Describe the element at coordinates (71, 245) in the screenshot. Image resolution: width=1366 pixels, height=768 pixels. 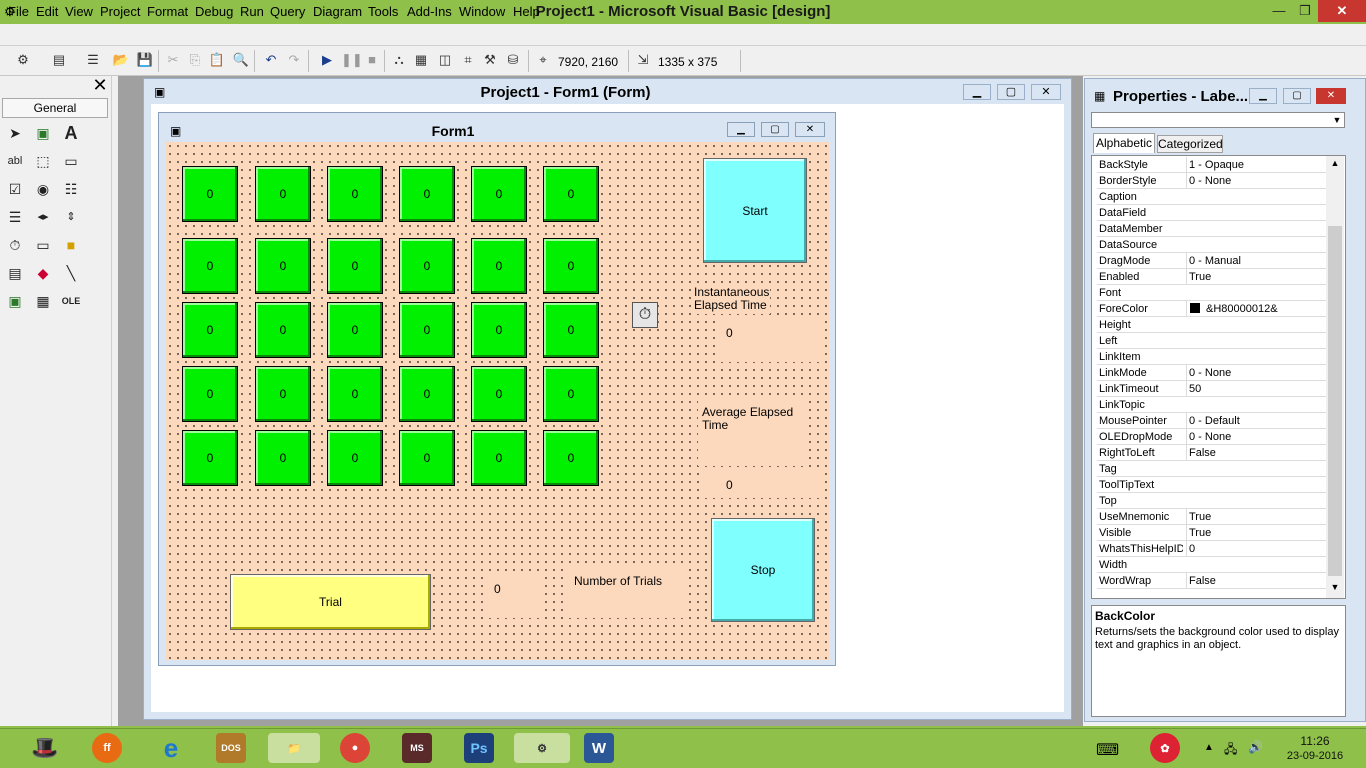
I see `dirlistbox-icon: ■` at that location.